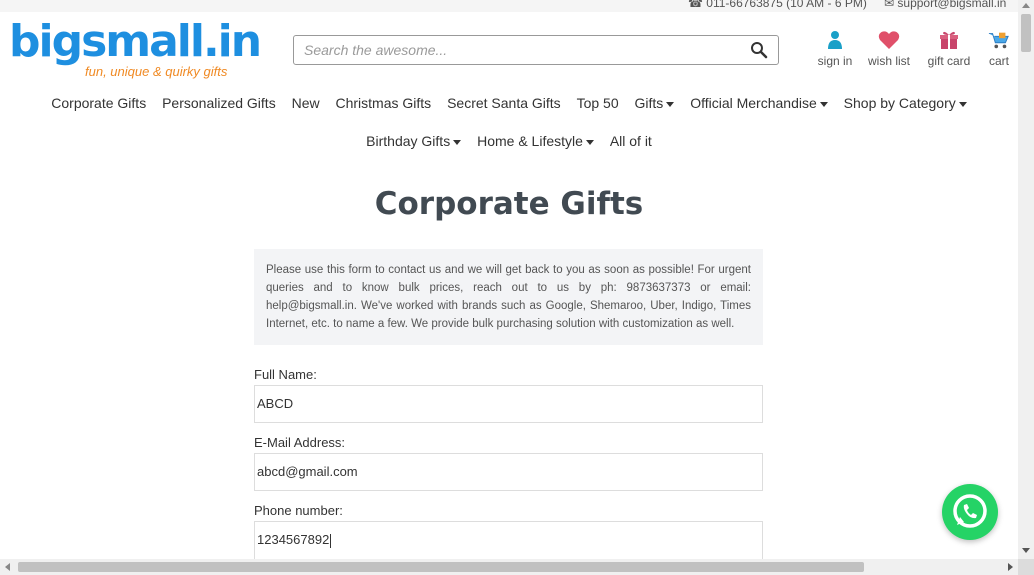  Describe the element at coordinates (331, 540) in the screenshot. I see `text-cursor` at that location.